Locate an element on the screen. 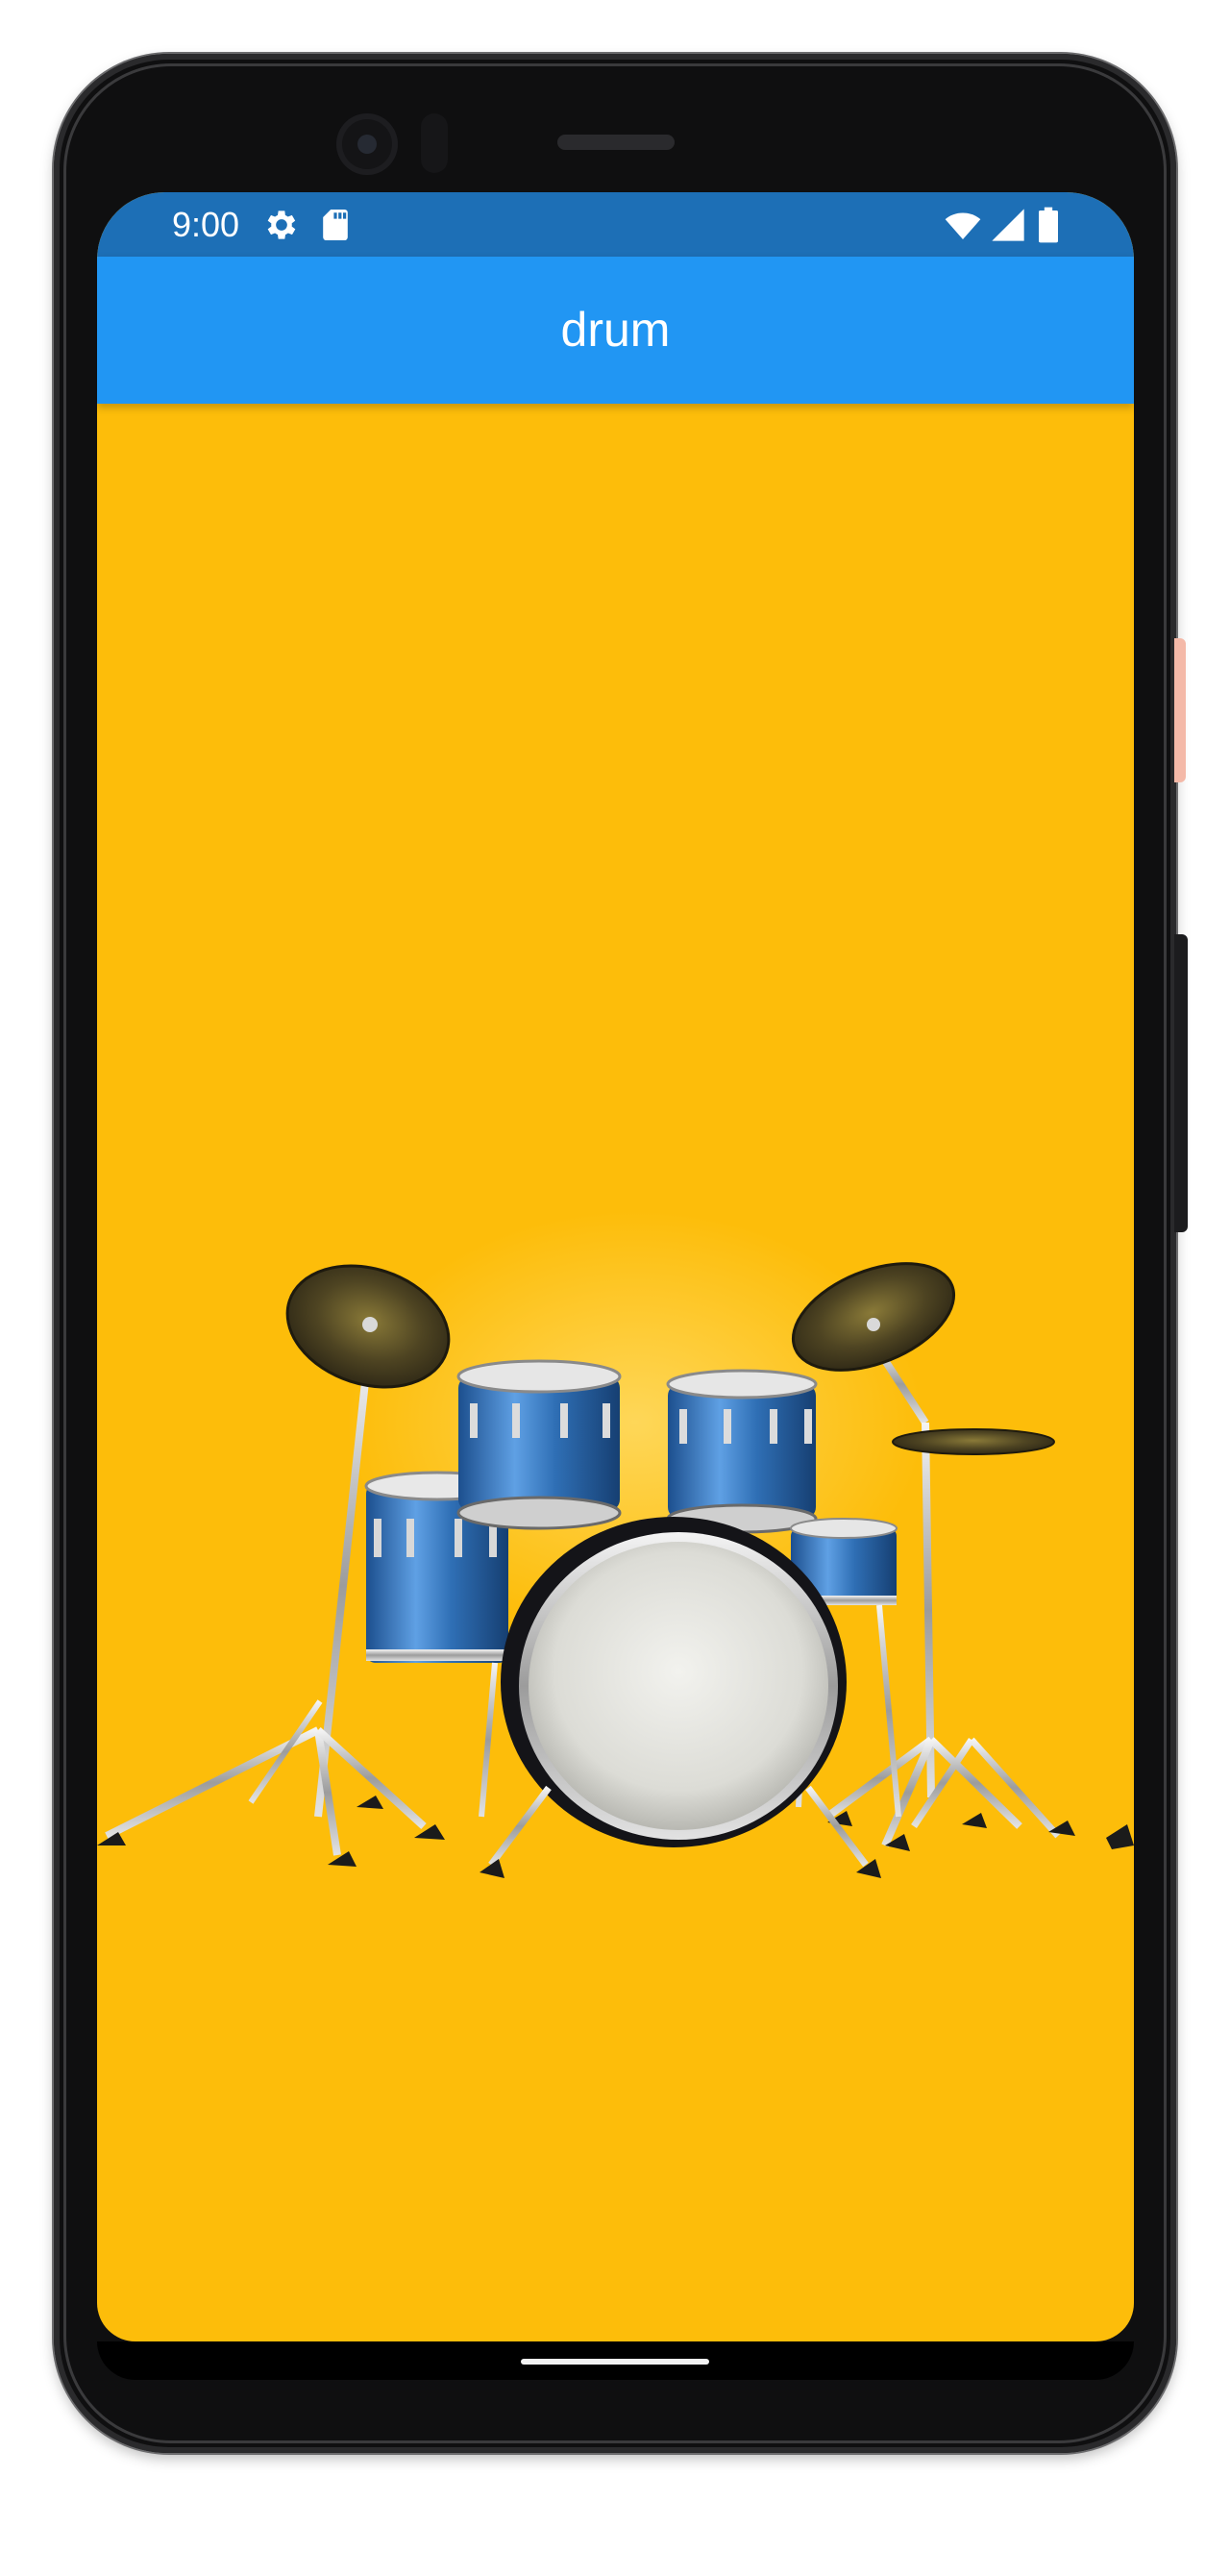 The height and width of the screenshot is (2576, 1230). cell-signal-icon is located at coordinates (1008, 225).